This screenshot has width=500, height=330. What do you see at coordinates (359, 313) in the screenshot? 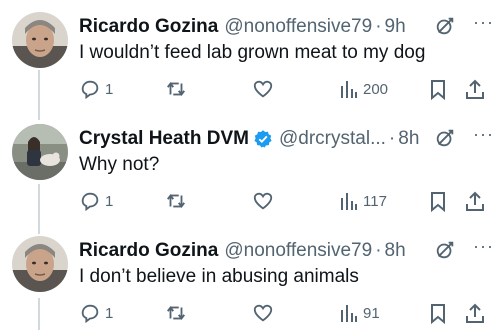
I see `views-button: 91` at bounding box center [359, 313].